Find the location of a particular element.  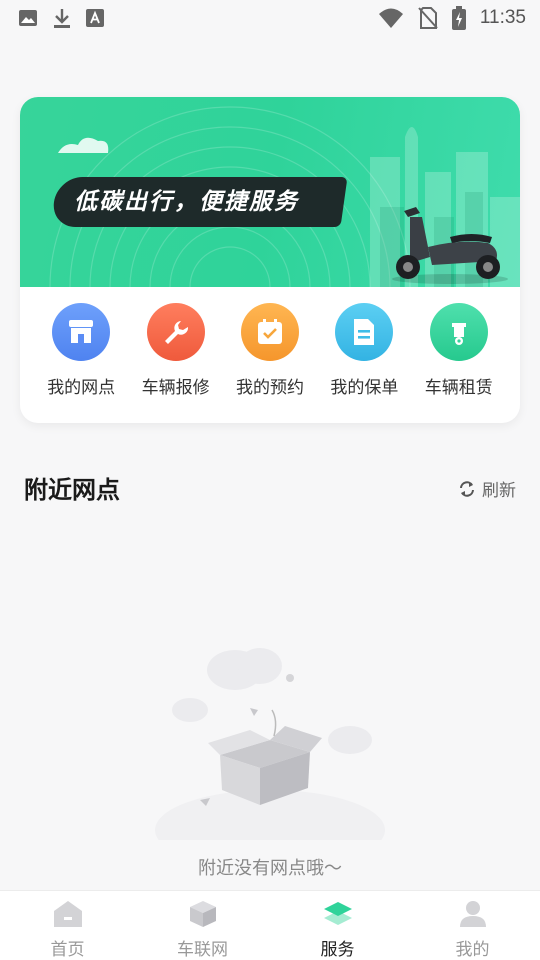

status-left is located at coordinates (61, 18).